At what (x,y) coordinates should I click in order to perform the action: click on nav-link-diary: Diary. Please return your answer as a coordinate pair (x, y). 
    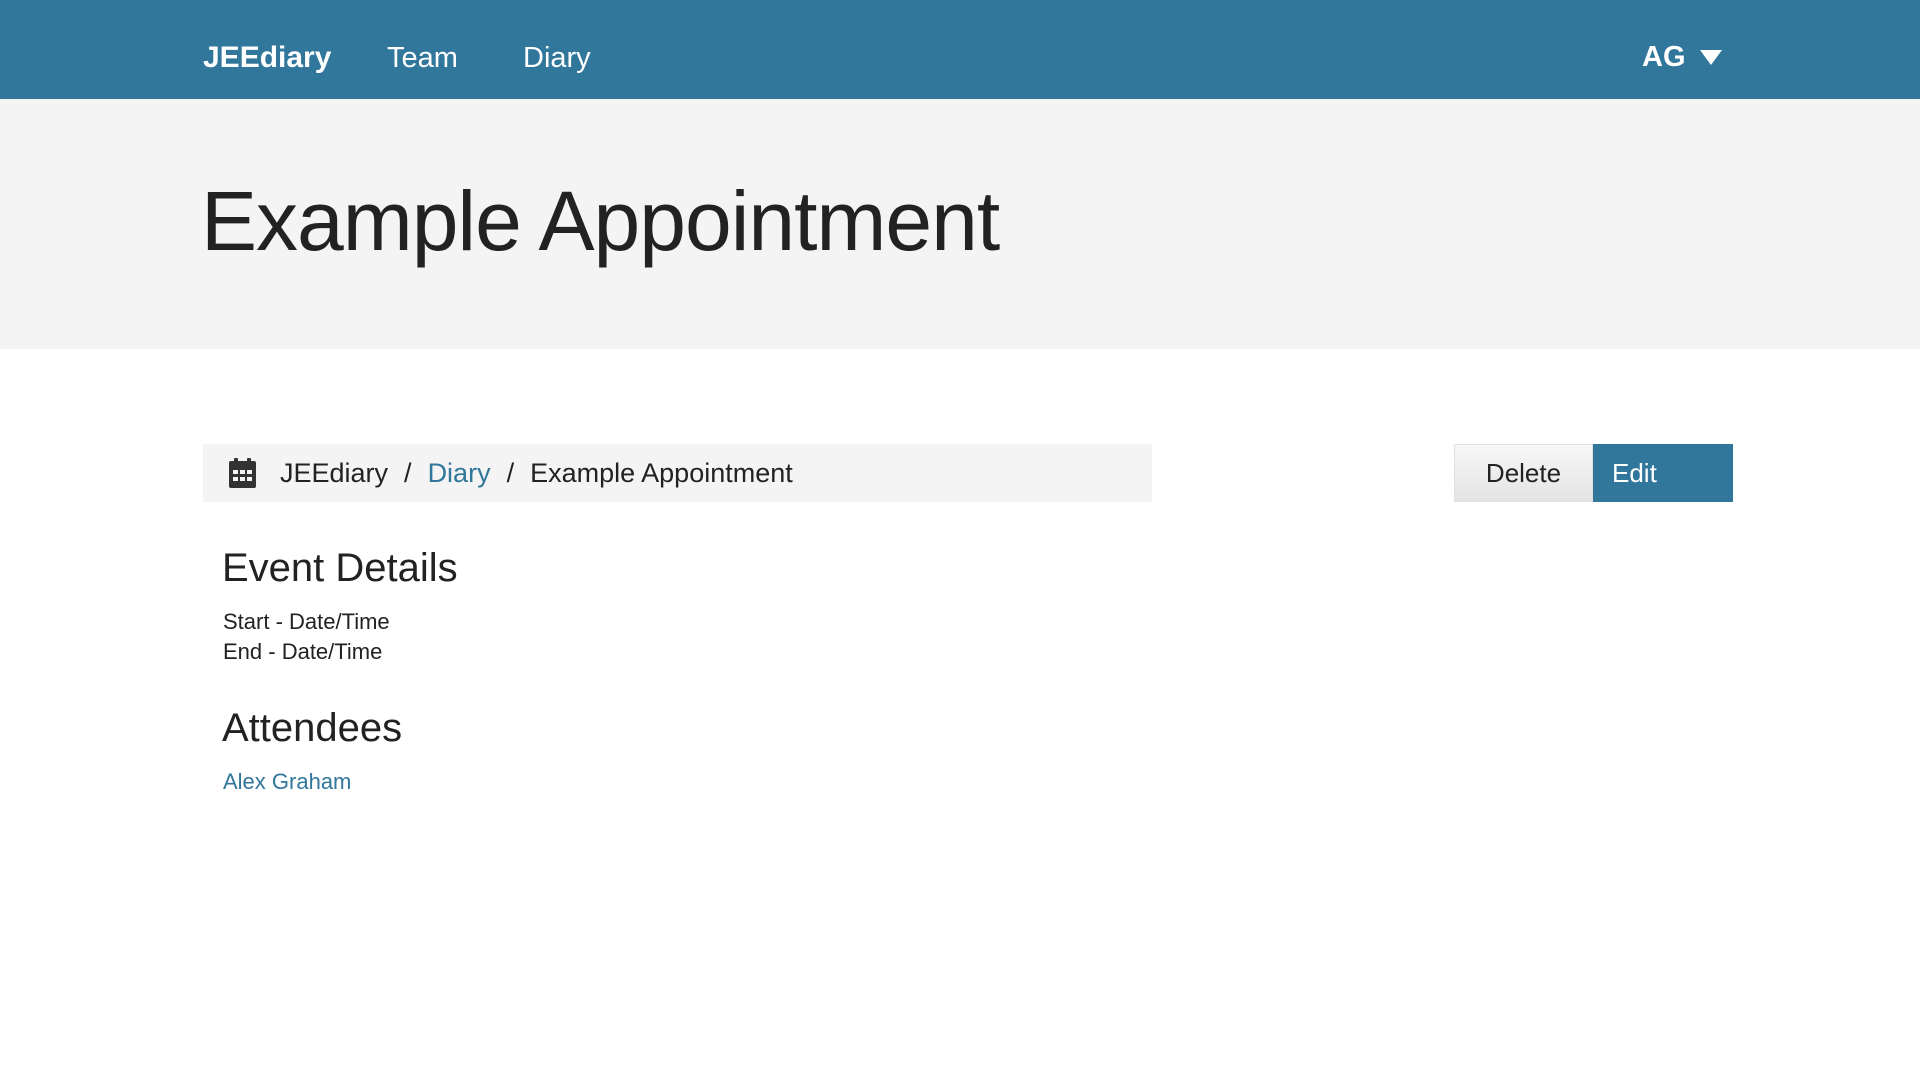
    Looking at the image, I should click on (557, 58).